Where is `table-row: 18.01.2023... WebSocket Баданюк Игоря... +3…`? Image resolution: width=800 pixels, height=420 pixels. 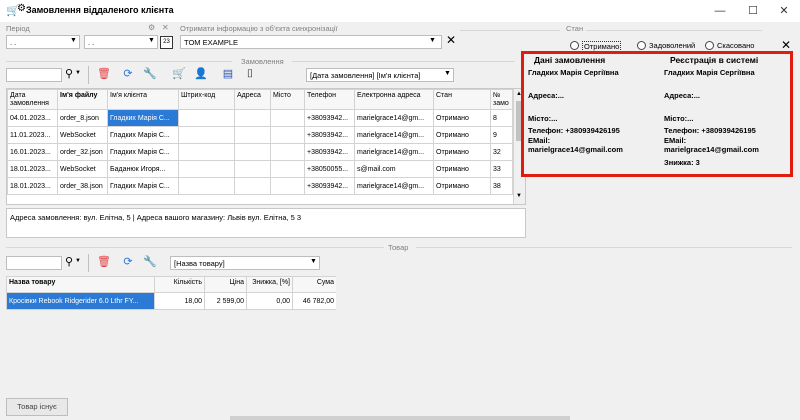
table-row: 18.01.2023... WebSocket Баданюк Игоря... +3… is located at coordinates (260, 169).